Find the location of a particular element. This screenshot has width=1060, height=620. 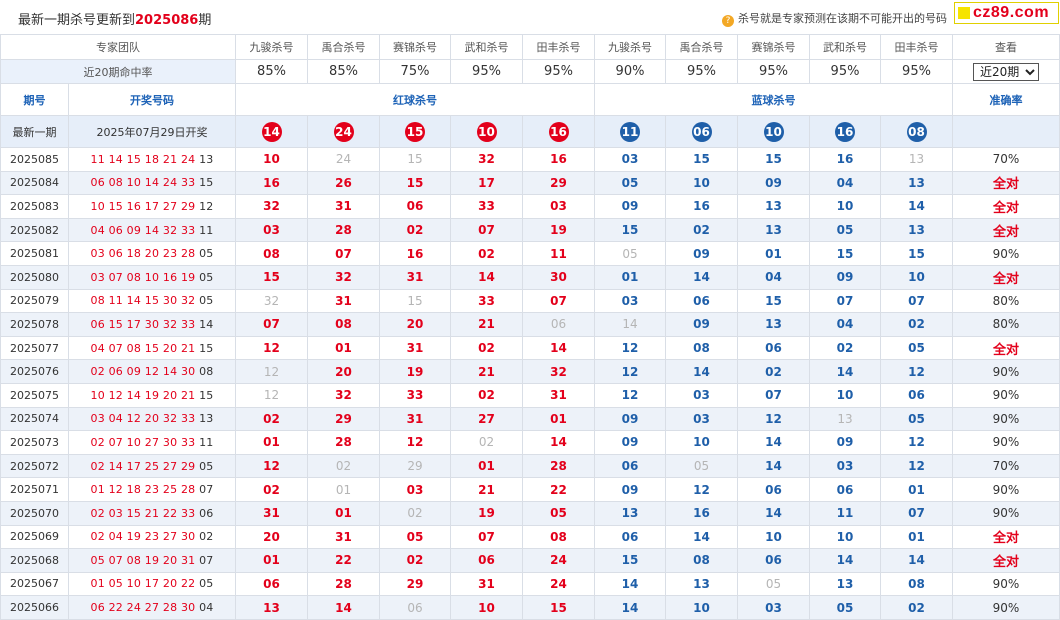

blue-draw-number: 12 is located at coordinates (206, 206).